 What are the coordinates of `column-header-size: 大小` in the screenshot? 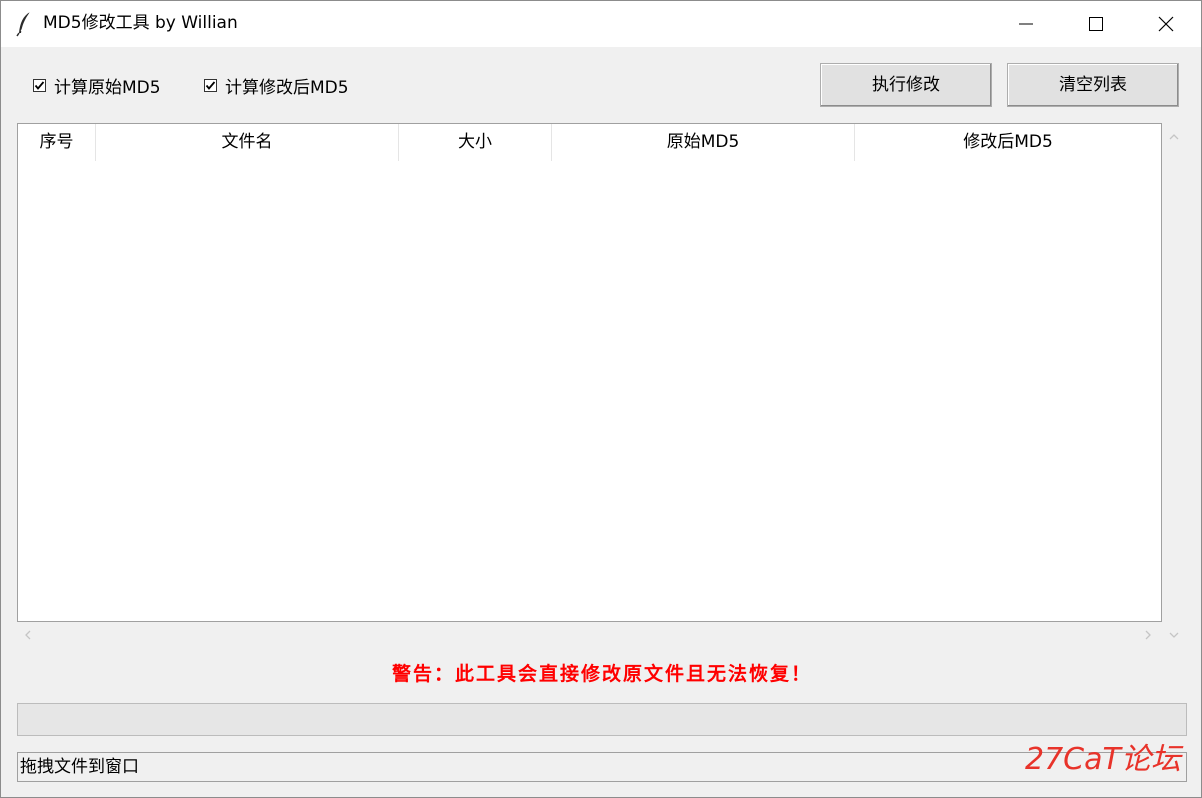 It's located at (475, 142).